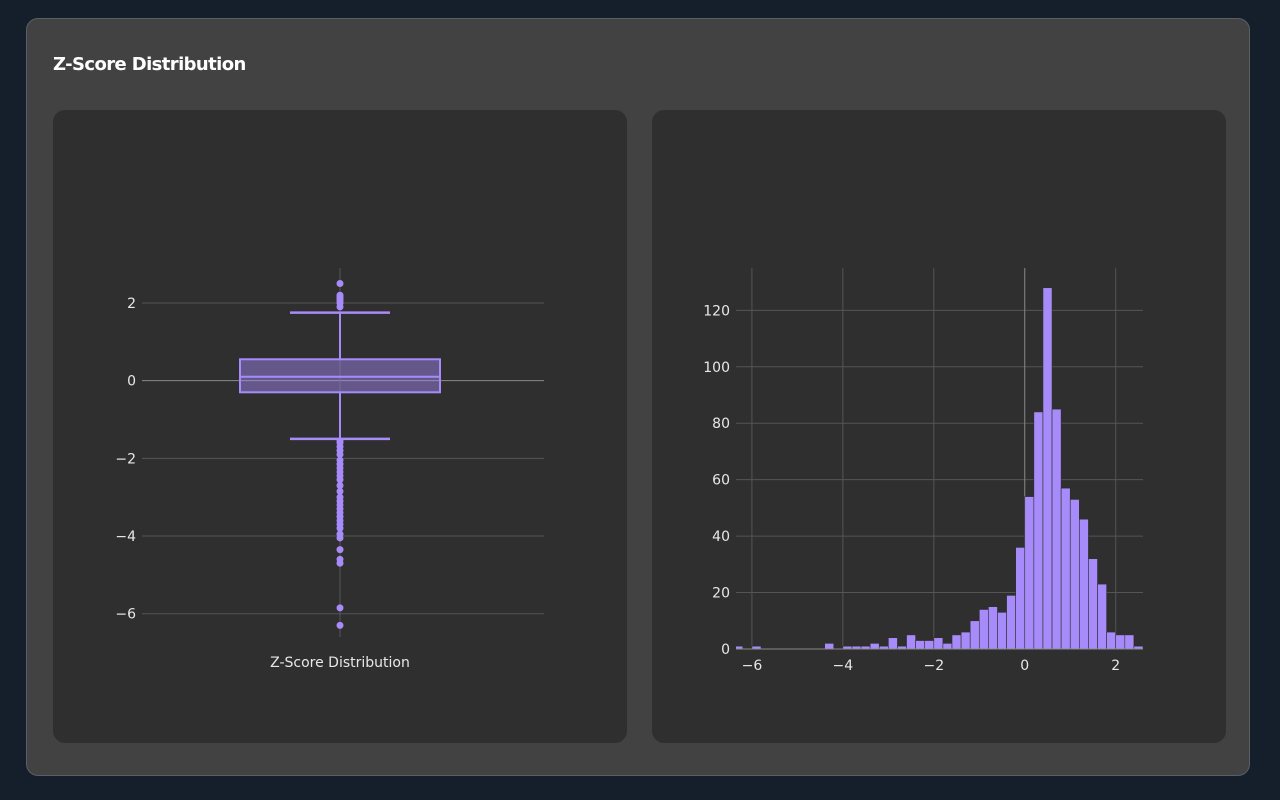  I want to click on y-tick-label: 20, so click(721, 594).